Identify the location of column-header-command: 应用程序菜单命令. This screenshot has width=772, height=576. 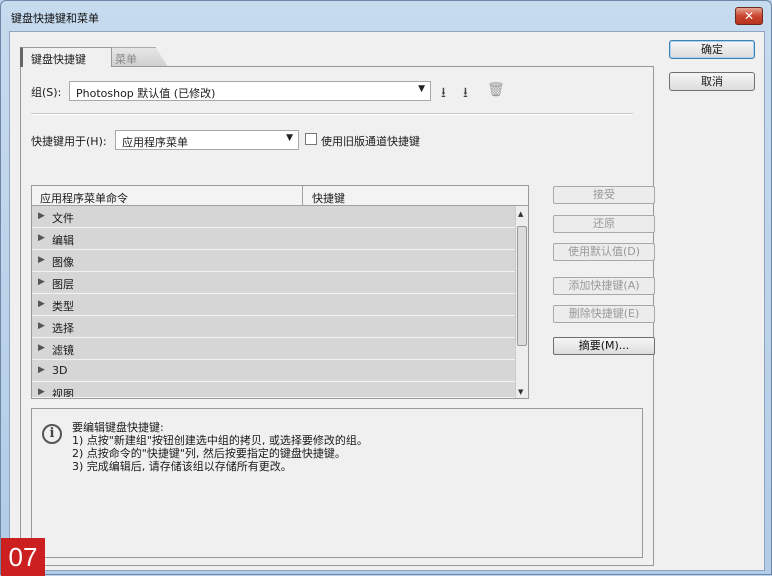
(84, 198).